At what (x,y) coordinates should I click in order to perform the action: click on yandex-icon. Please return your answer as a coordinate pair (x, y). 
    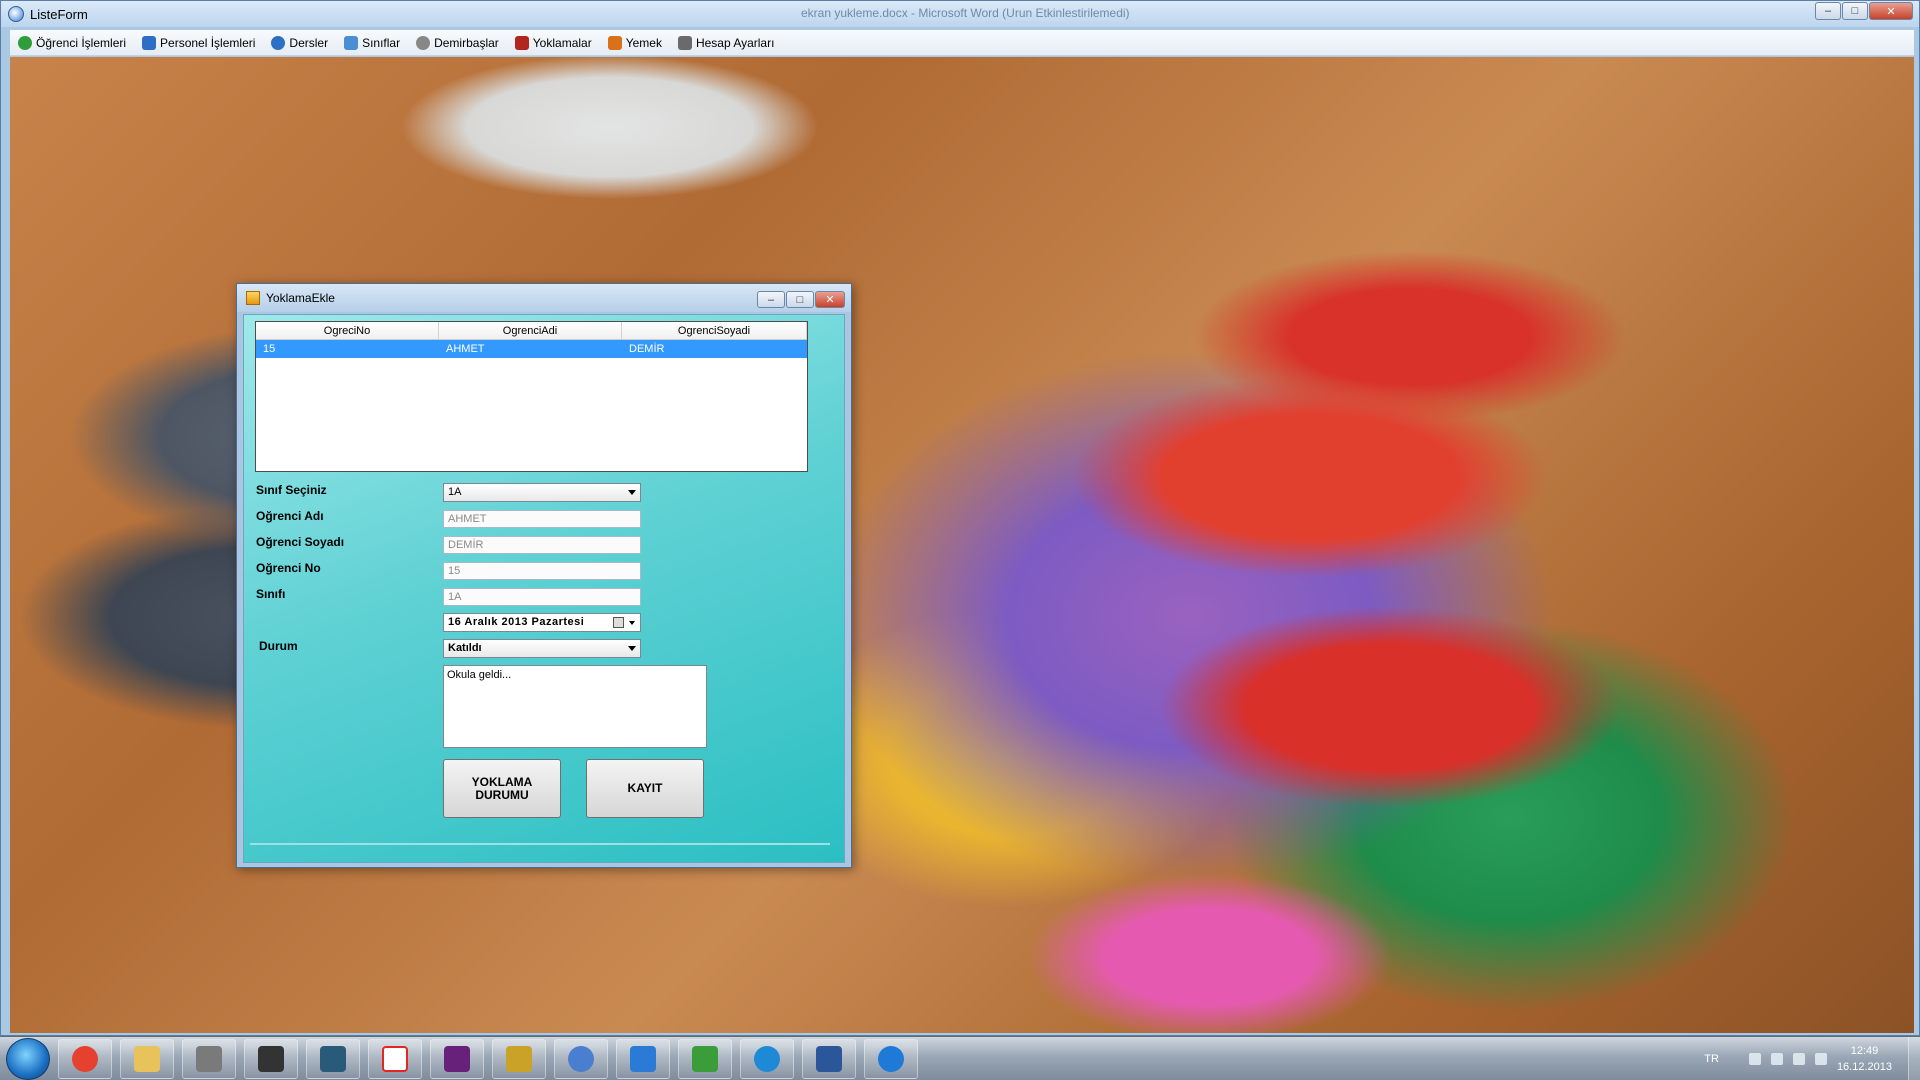
    Looking at the image, I should click on (395, 1058).